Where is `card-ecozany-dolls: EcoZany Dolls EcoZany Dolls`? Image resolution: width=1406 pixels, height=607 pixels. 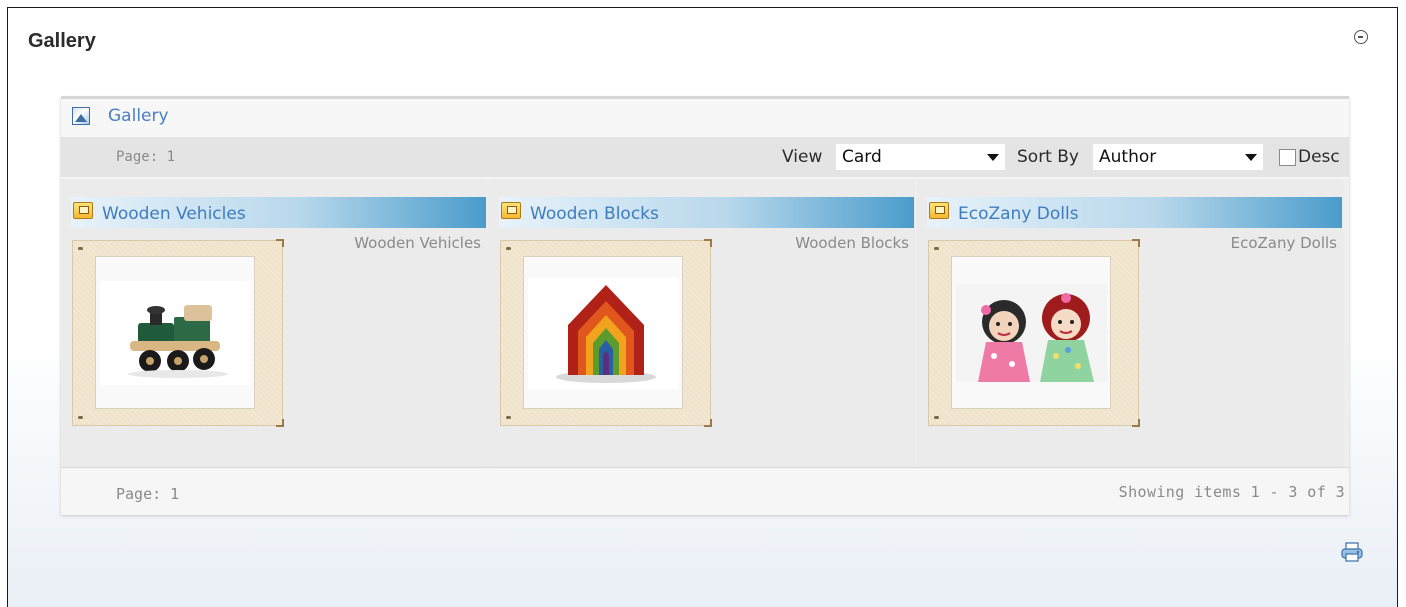
card-ecozany-dolls: EcoZany Dolls EcoZany Dolls is located at coordinates (1130, 323).